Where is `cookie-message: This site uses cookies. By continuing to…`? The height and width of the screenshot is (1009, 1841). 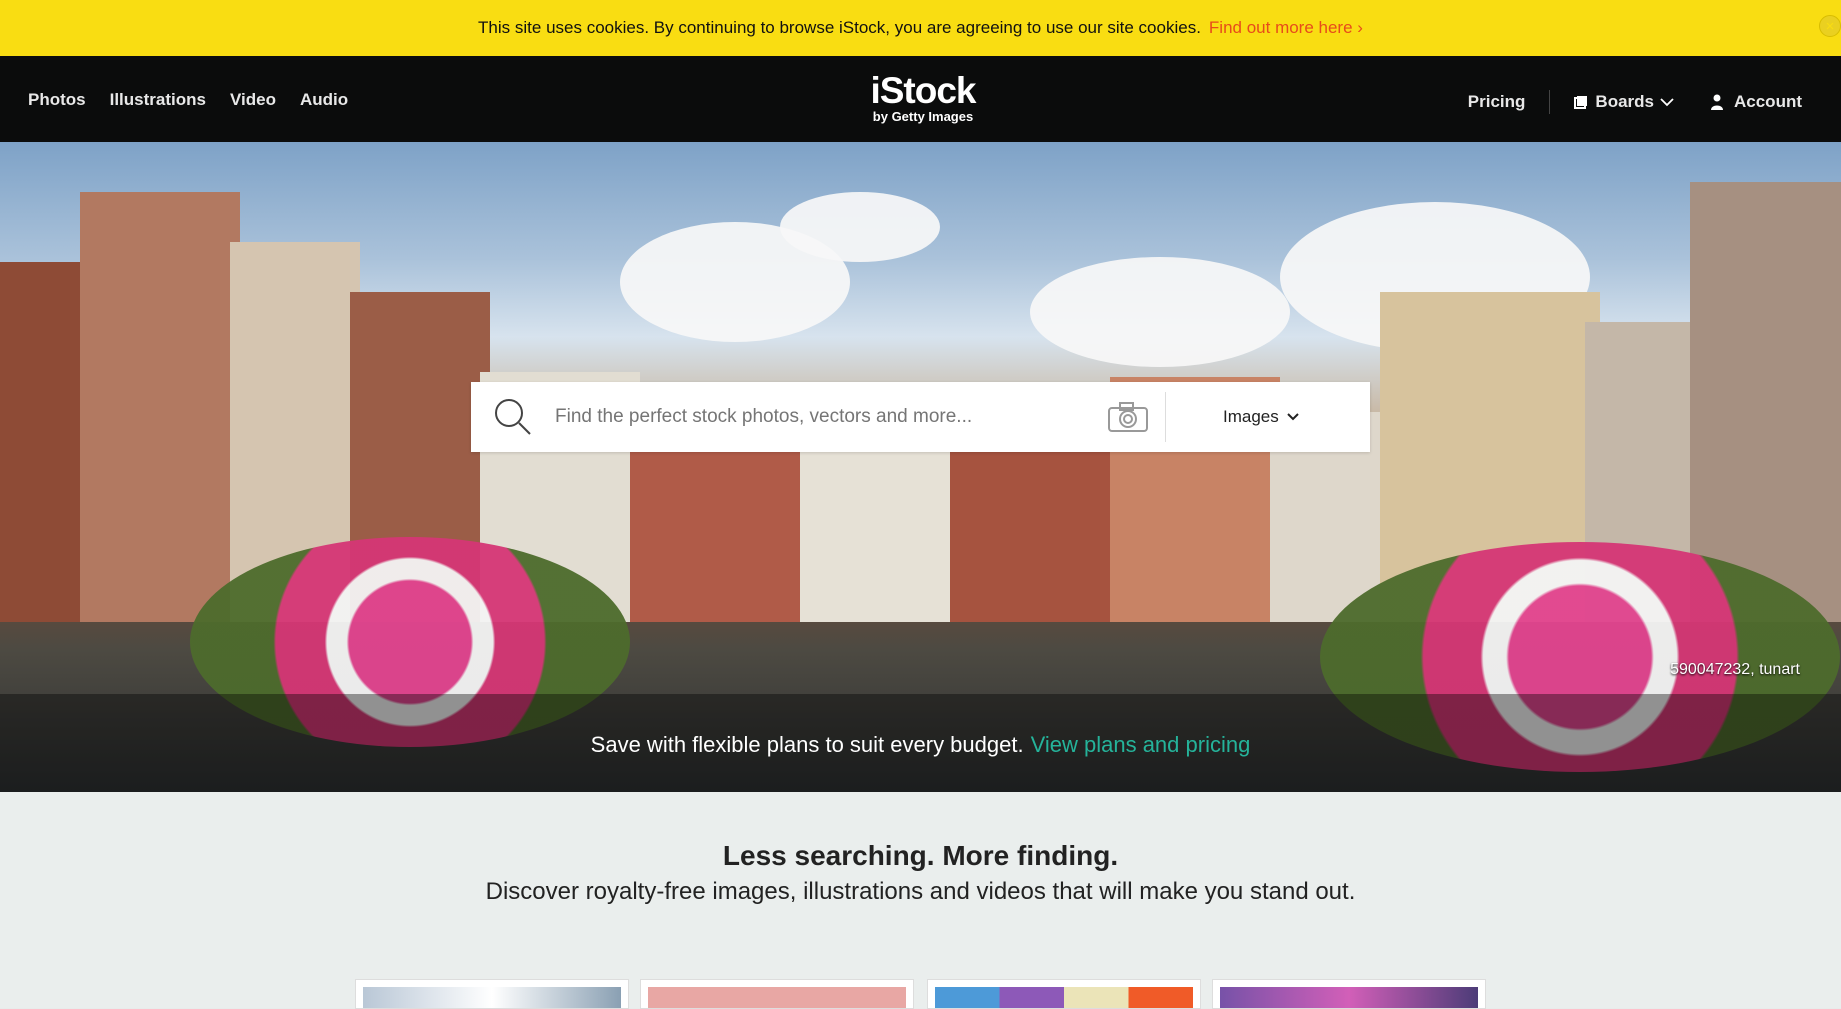
cookie-message: This site uses cookies. By continuing to… is located at coordinates (839, 27).